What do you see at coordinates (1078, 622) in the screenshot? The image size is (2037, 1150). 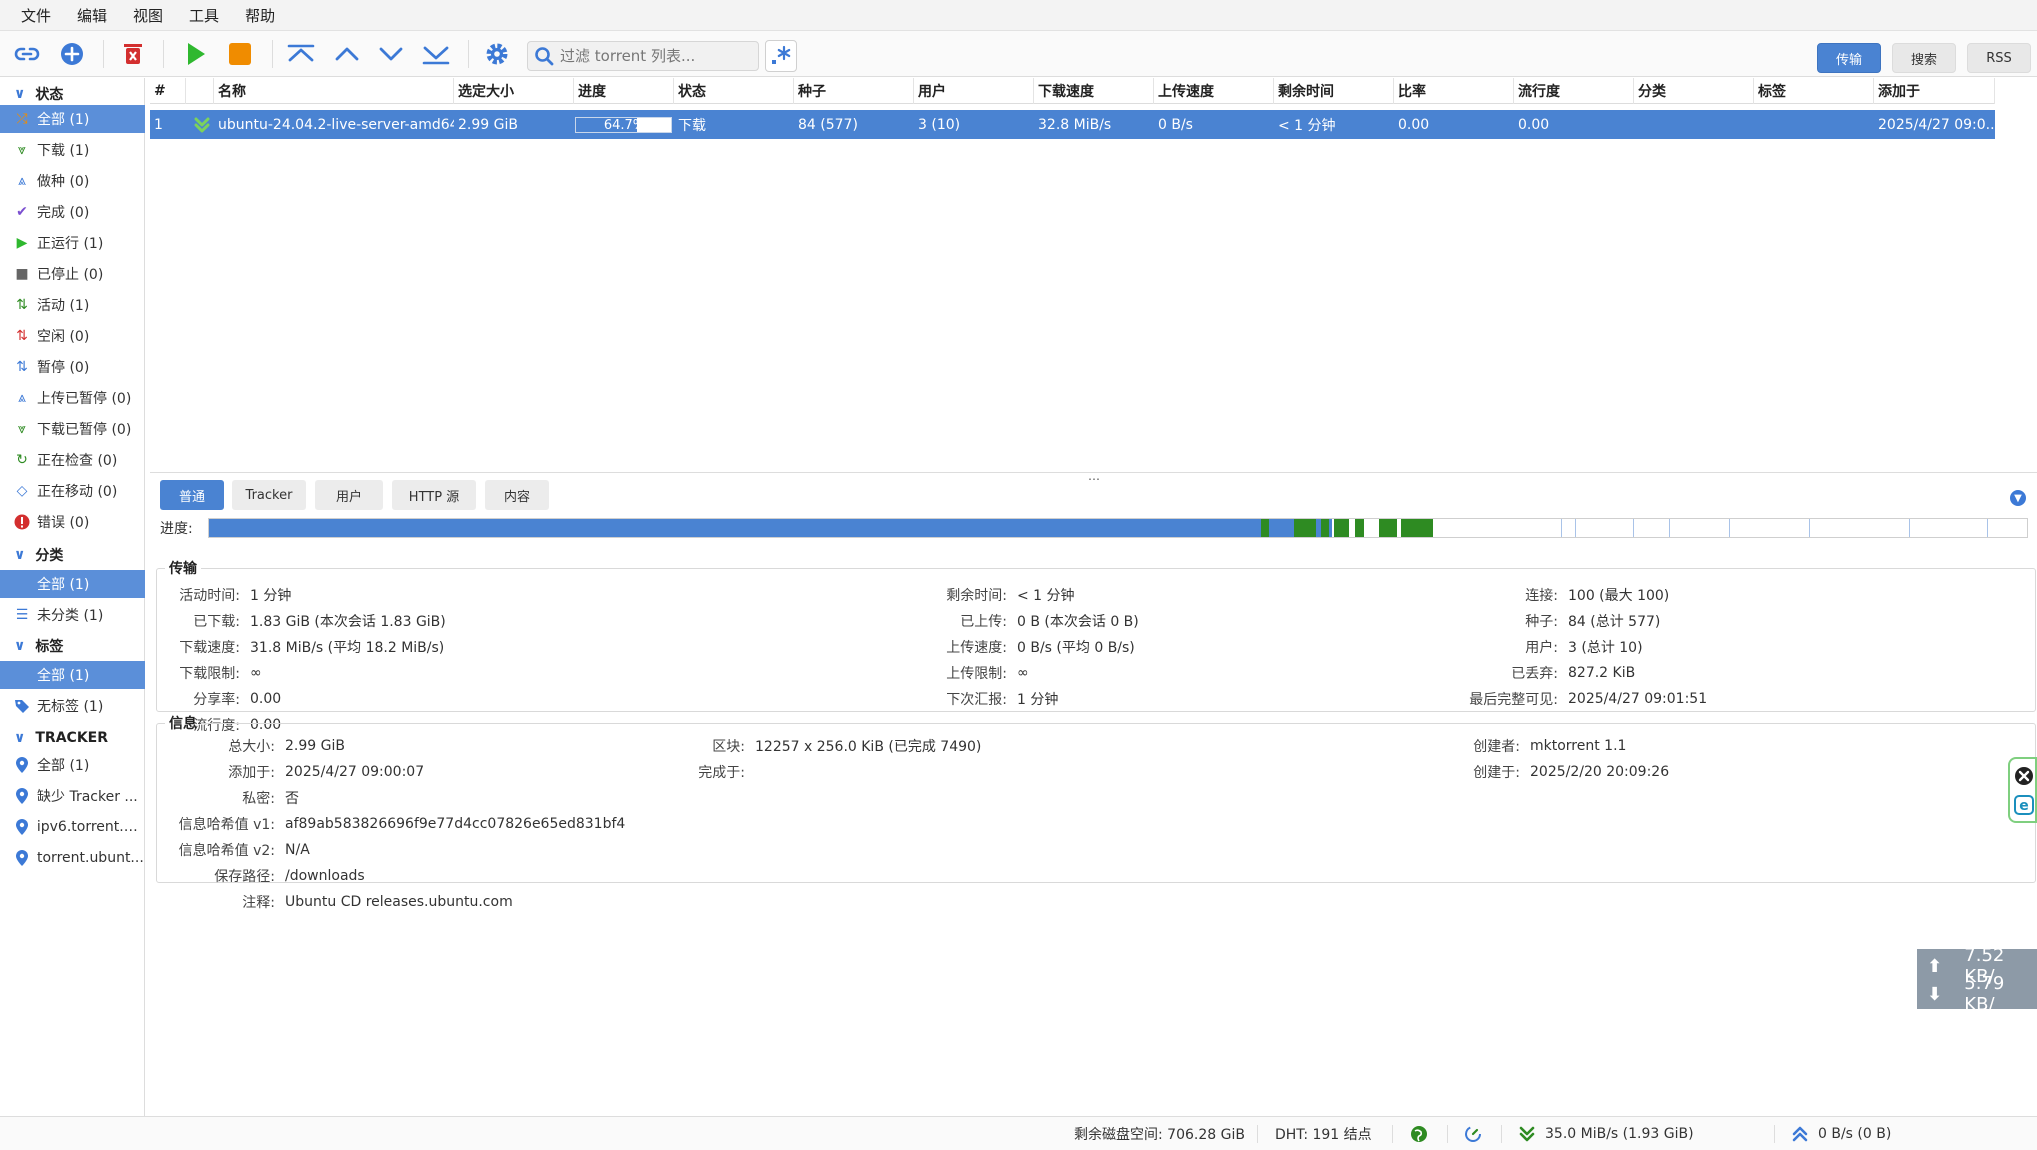 I see `transfer-col2-value: 0 B (本次会话 0 B)` at bounding box center [1078, 622].